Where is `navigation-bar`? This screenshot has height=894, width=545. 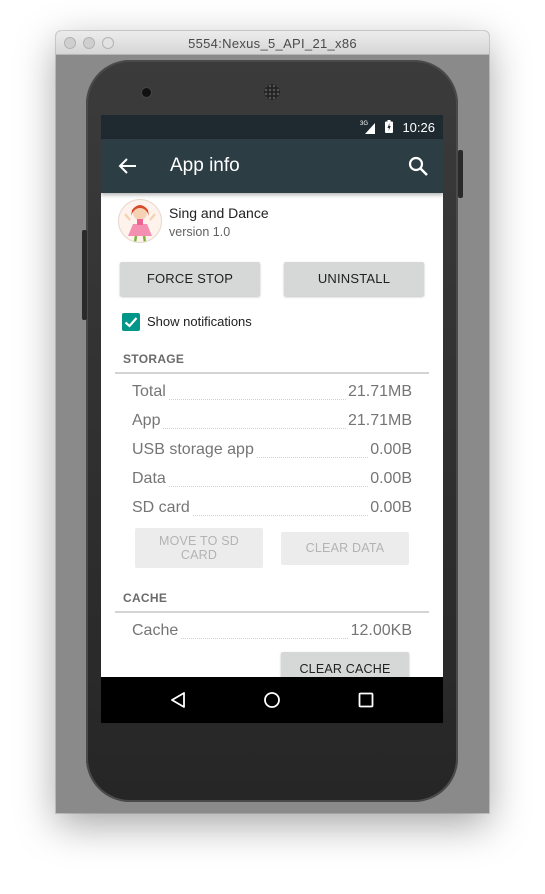
navigation-bar is located at coordinates (272, 700).